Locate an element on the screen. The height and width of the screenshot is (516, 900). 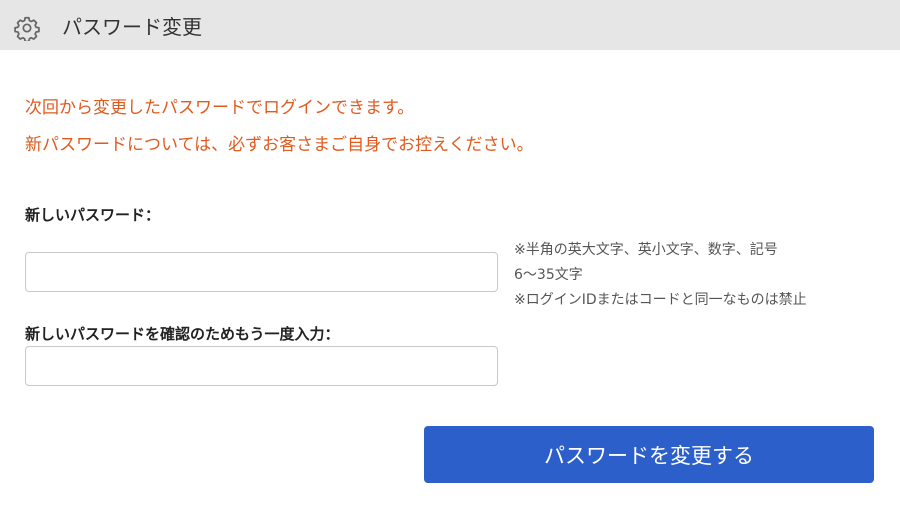
password-hint-restriction: ※ログインIDまたはコードと同一なものは禁止 is located at coordinates (660, 300).